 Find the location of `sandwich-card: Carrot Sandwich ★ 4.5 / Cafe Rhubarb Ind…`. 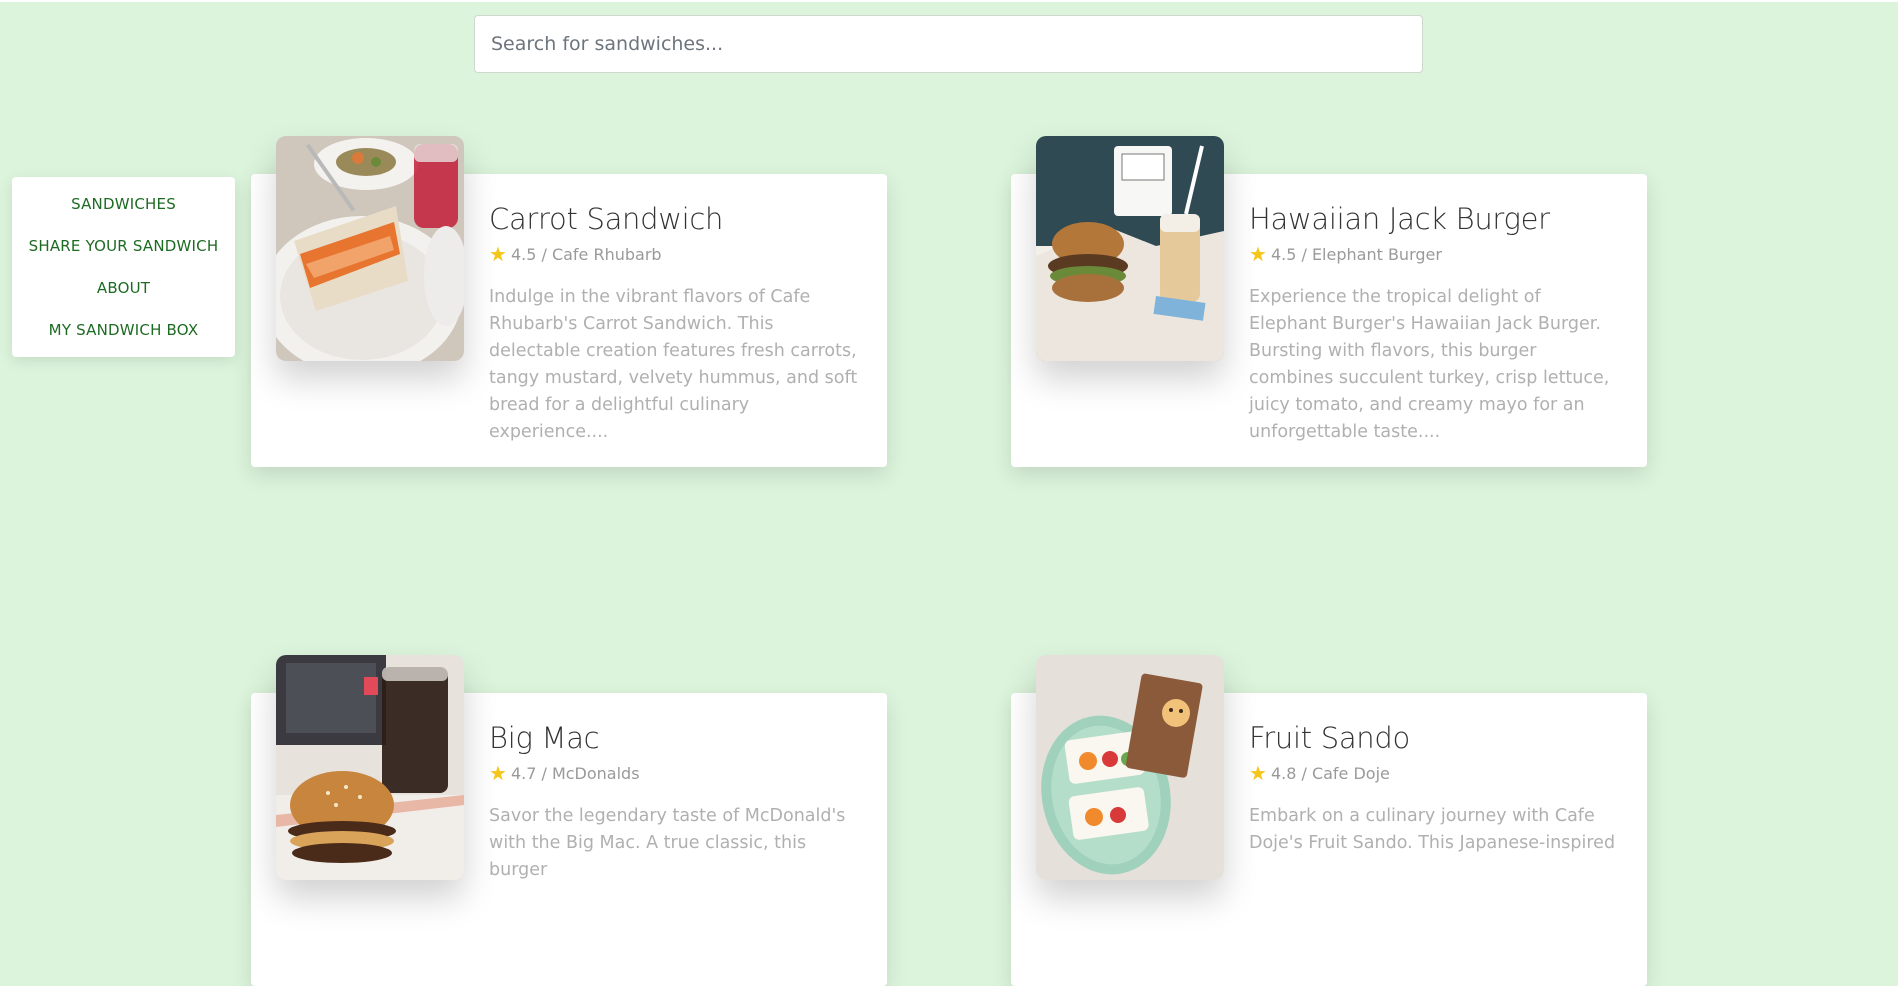

sandwich-card: Carrot Sandwich ★ 4.5 / Cafe Rhubarb Ind… is located at coordinates (569, 301).